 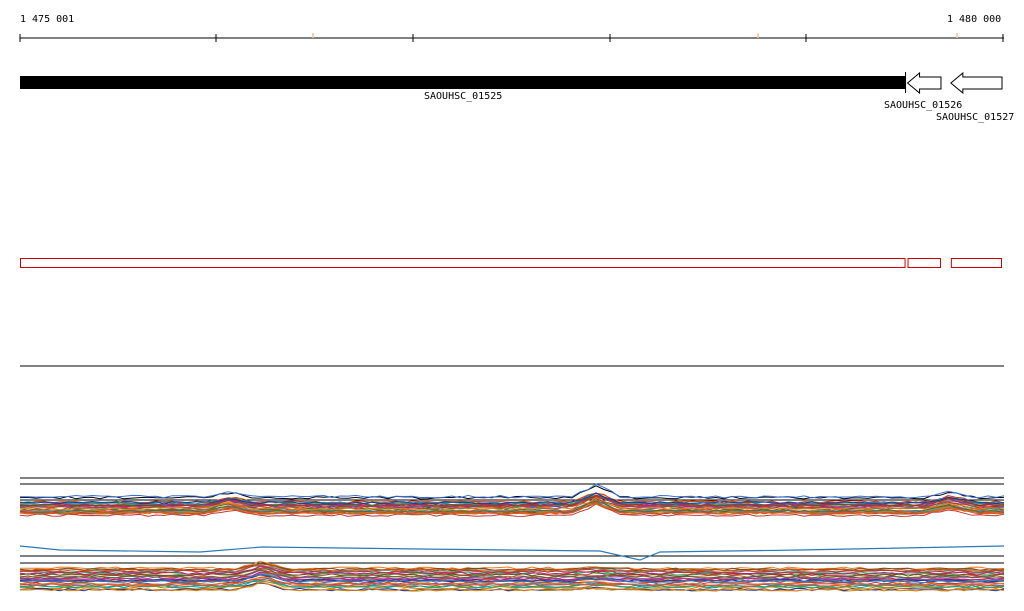 I want to click on coverage-plot-top, so click(x=512, y=497).